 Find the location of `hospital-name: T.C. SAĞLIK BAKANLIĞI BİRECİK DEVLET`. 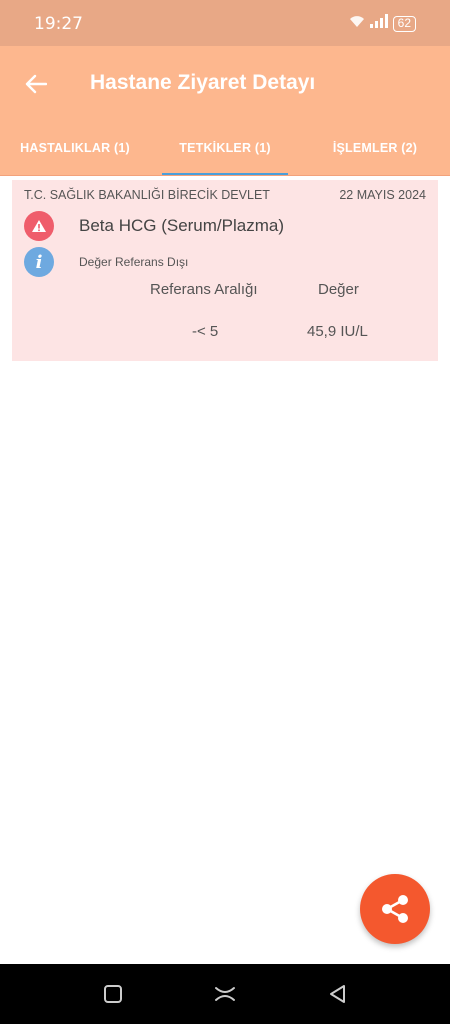

hospital-name: T.C. SAĞLIK BAKANLIĞI BİRECİK DEVLET is located at coordinates (147, 195).